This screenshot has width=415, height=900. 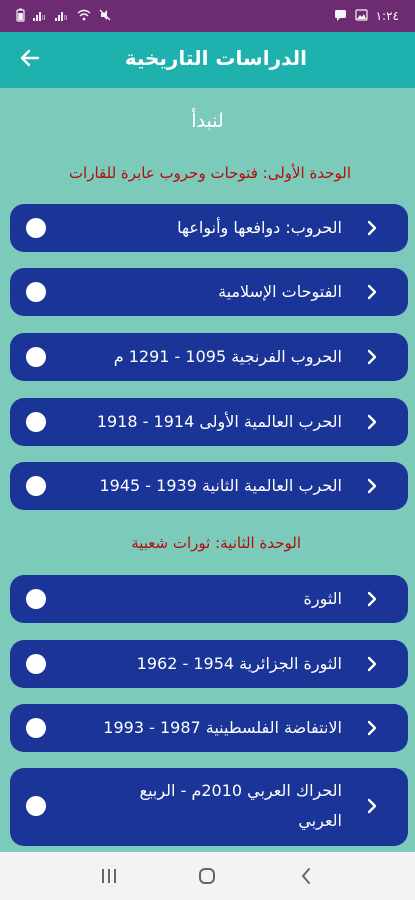 I want to click on lesson-label: الحرب العالمية الثانية 1939 - 1945, so click(x=220, y=485).